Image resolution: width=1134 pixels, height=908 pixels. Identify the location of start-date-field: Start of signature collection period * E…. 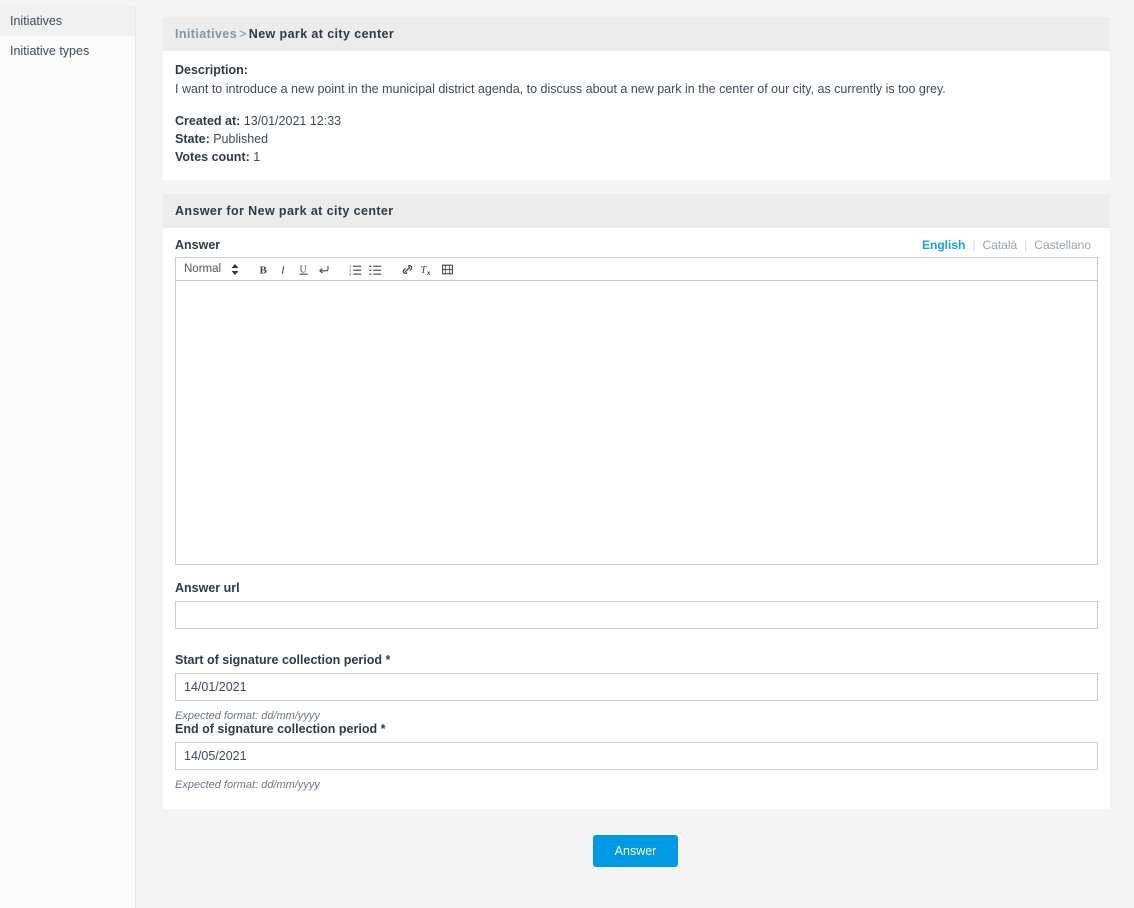
(636, 687).